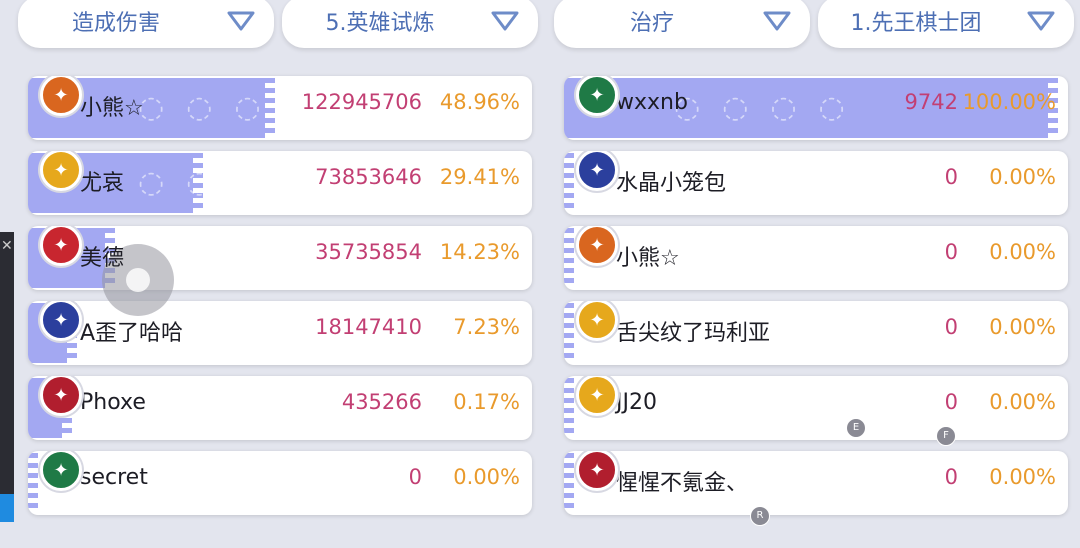 The height and width of the screenshot is (548, 1080). Describe the element at coordinates (486, 327) in the screenshot. I see `stat-percent: 7.23%` at that location.